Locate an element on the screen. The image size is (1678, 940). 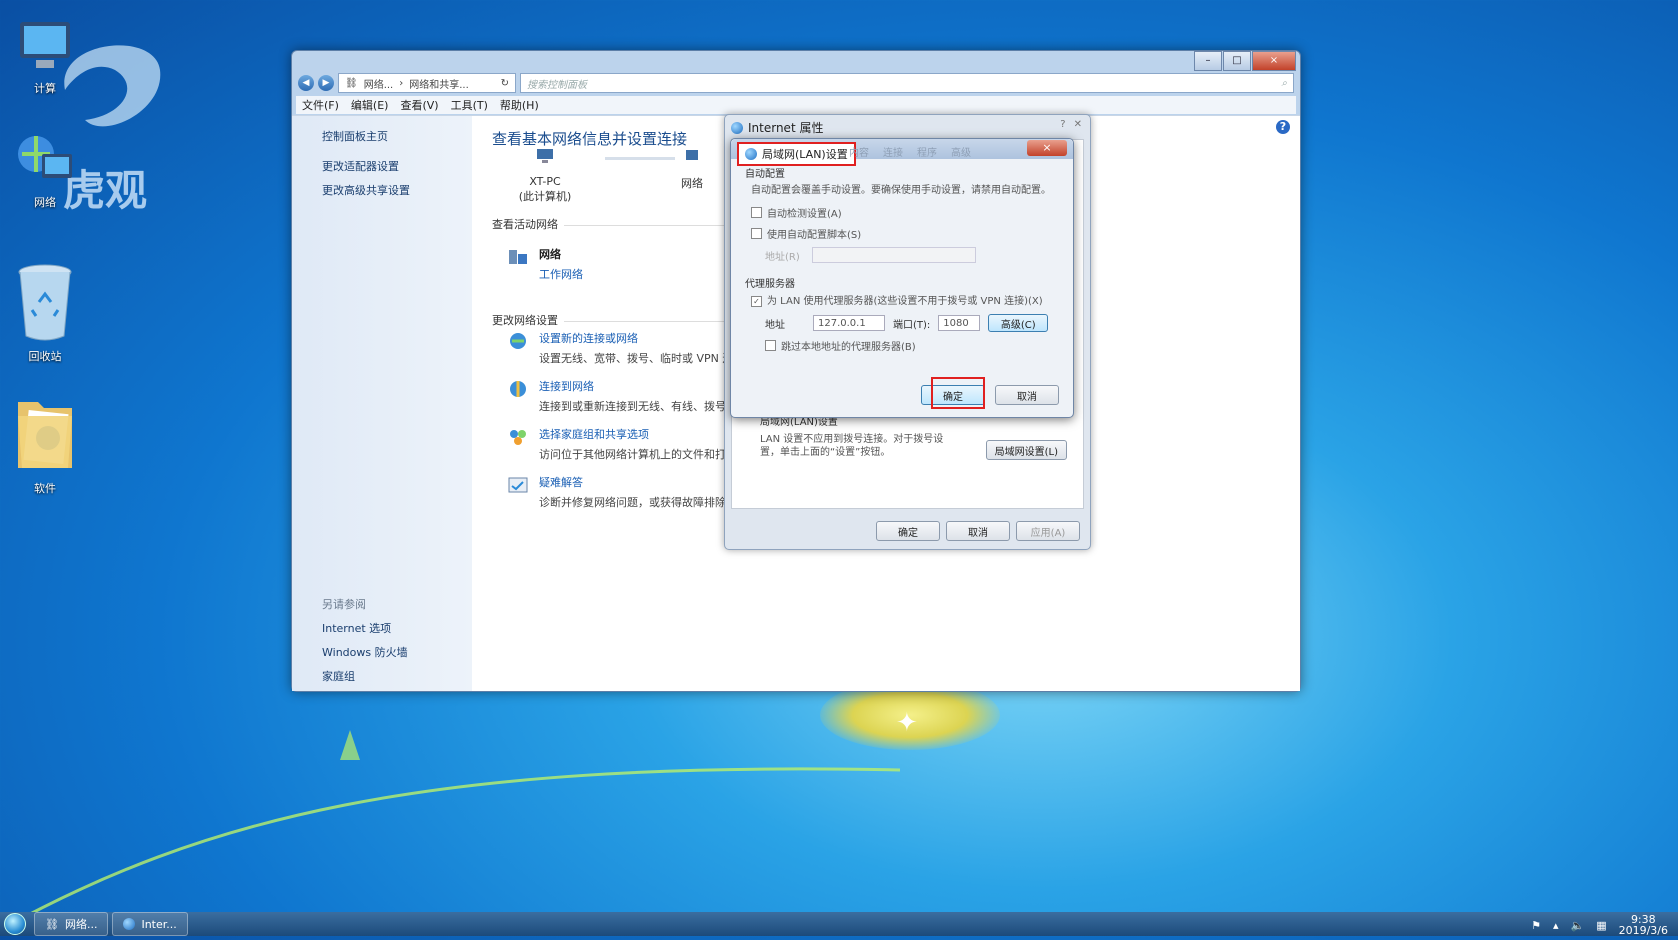
task-title: 选择家庭组和共享选项 is located at coordinates (638, 434).